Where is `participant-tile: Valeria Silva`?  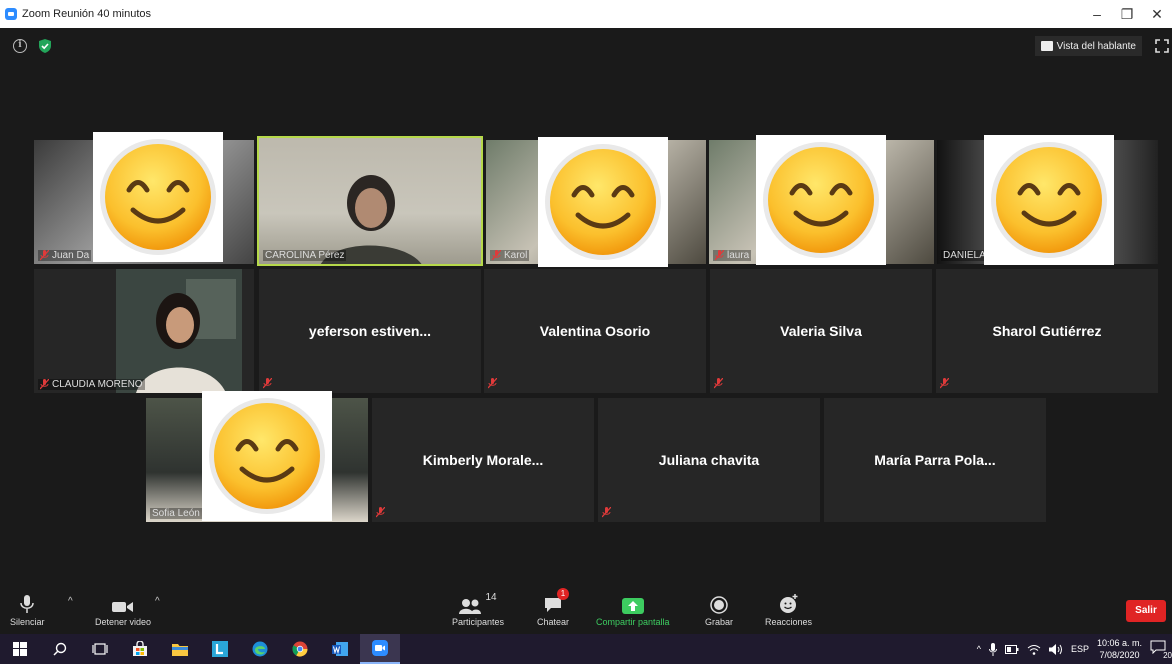 participant-tile: Valeria Silva is located at coordinates (821, 331).